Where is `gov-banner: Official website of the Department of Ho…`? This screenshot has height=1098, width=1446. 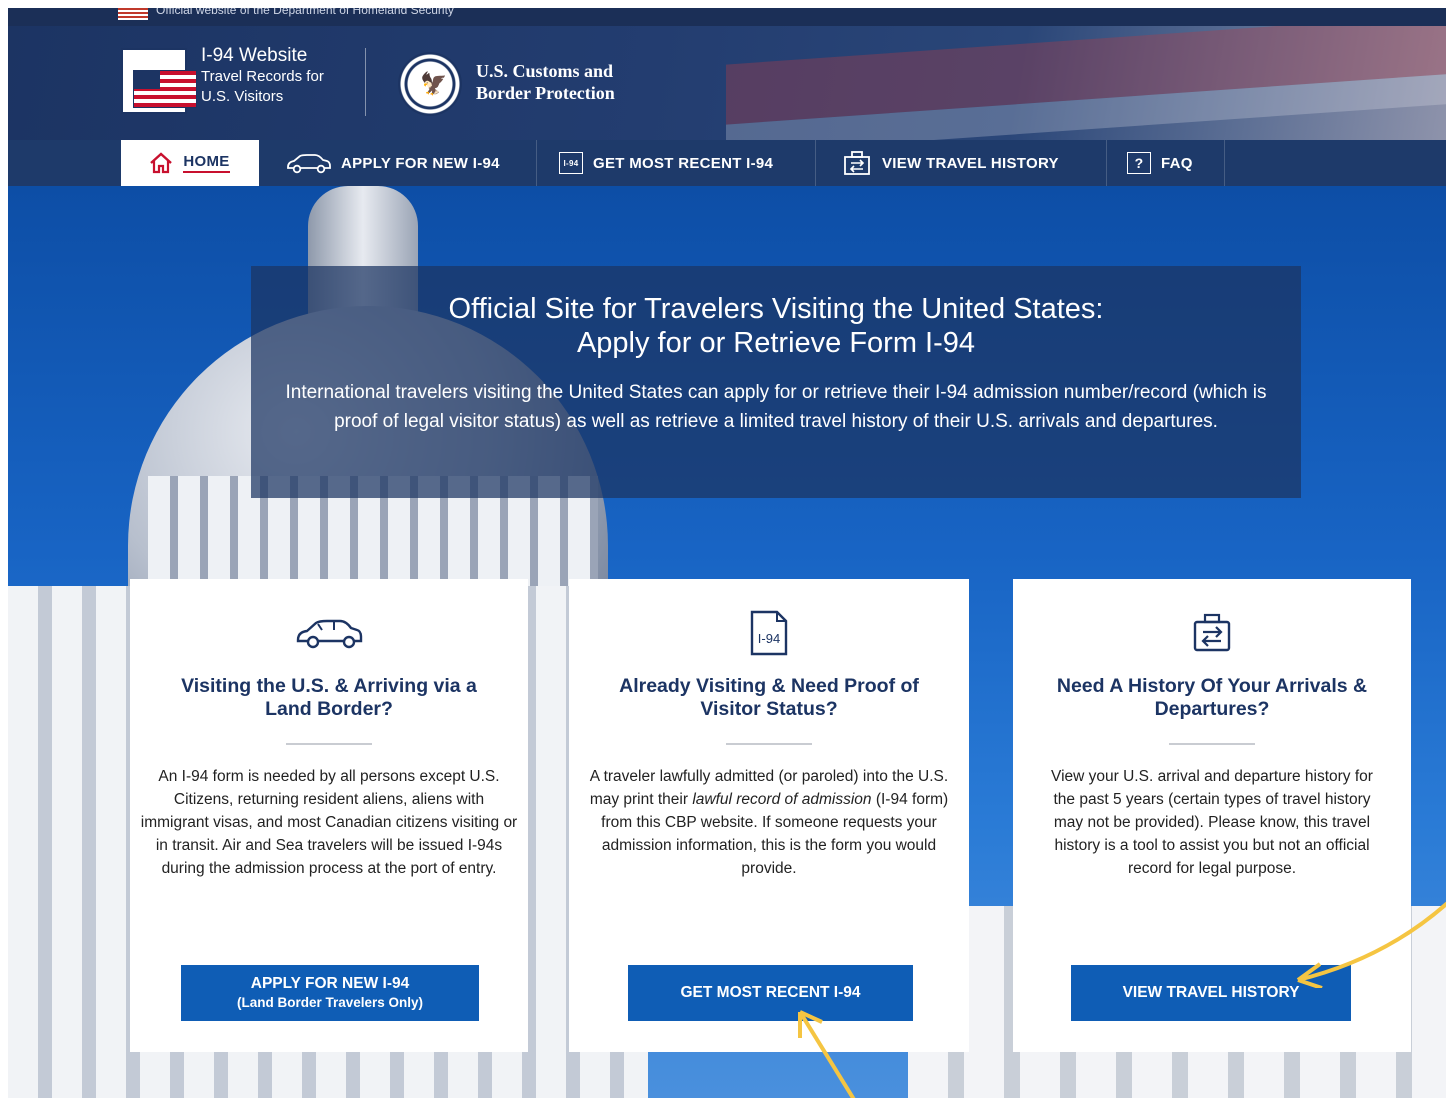
gov-banner: Official website of the Department of Ho… is located at coordinates (727, 17).